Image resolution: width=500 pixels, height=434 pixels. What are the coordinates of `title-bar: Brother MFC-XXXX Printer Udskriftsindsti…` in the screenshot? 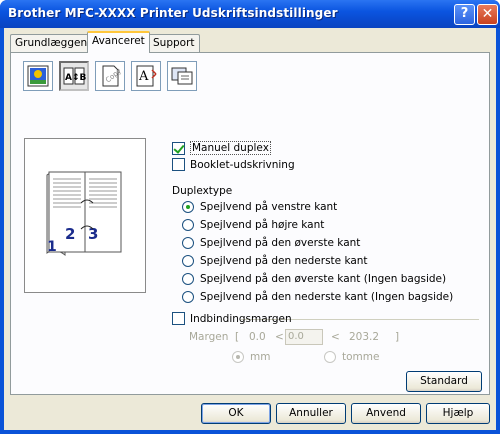 It's located at (250, 14).